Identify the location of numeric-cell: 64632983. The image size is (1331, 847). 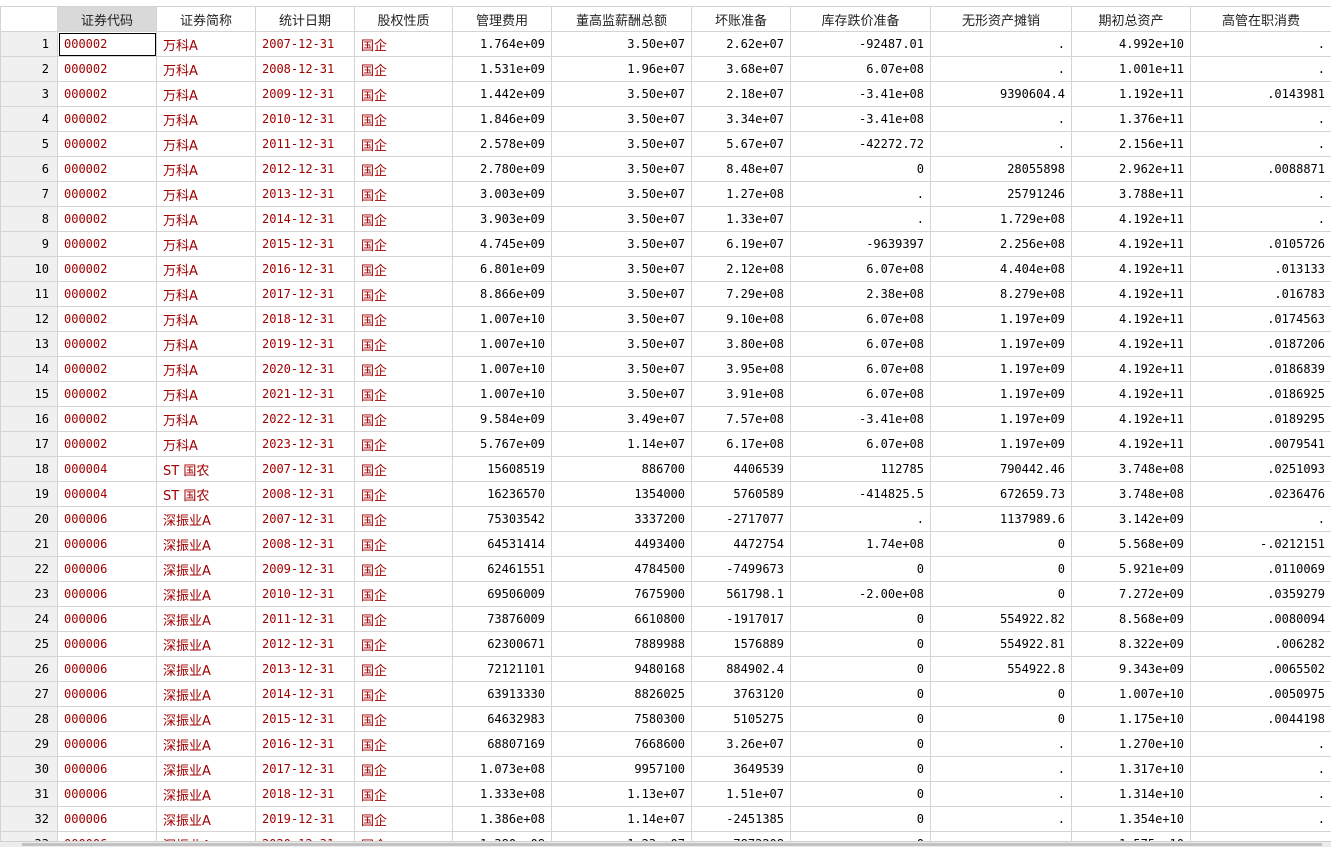
(502, 719).